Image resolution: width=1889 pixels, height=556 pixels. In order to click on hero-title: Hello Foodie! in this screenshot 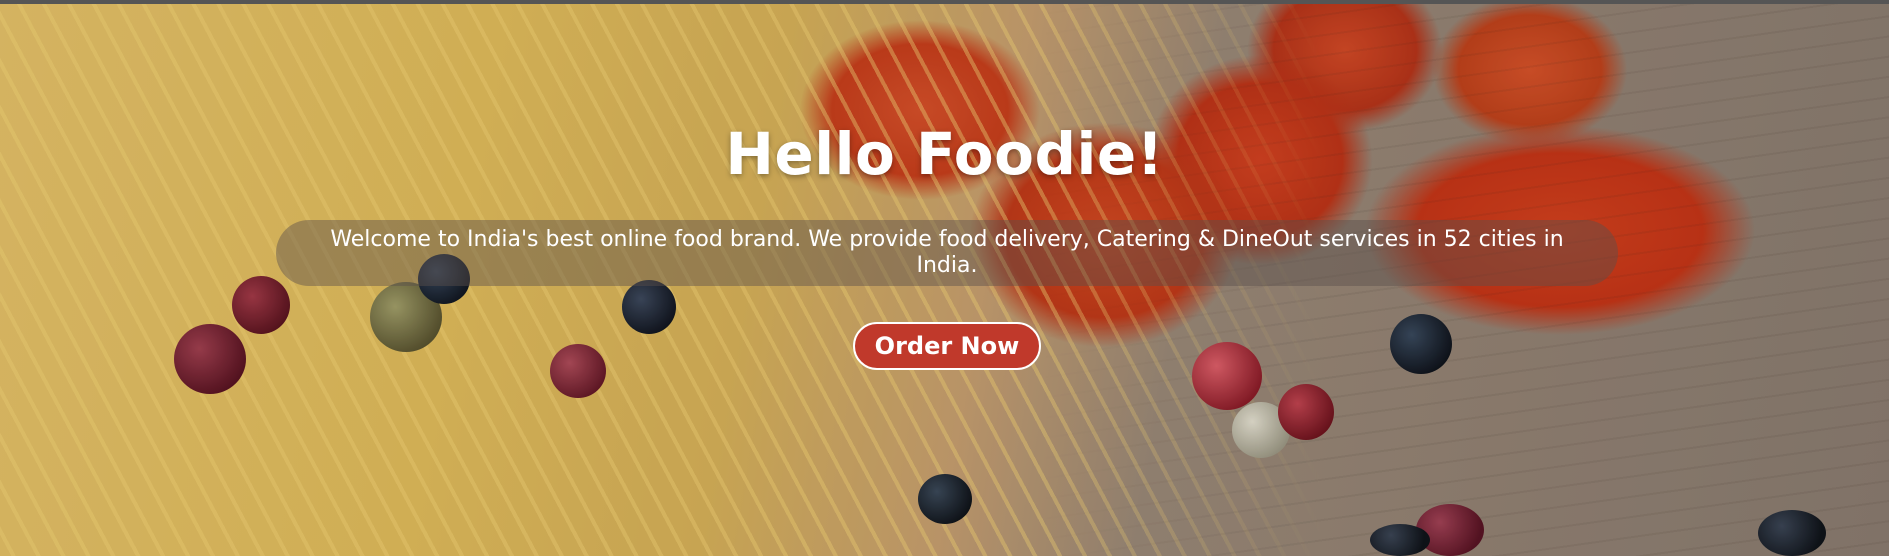, I will do `click(944, 154)`.